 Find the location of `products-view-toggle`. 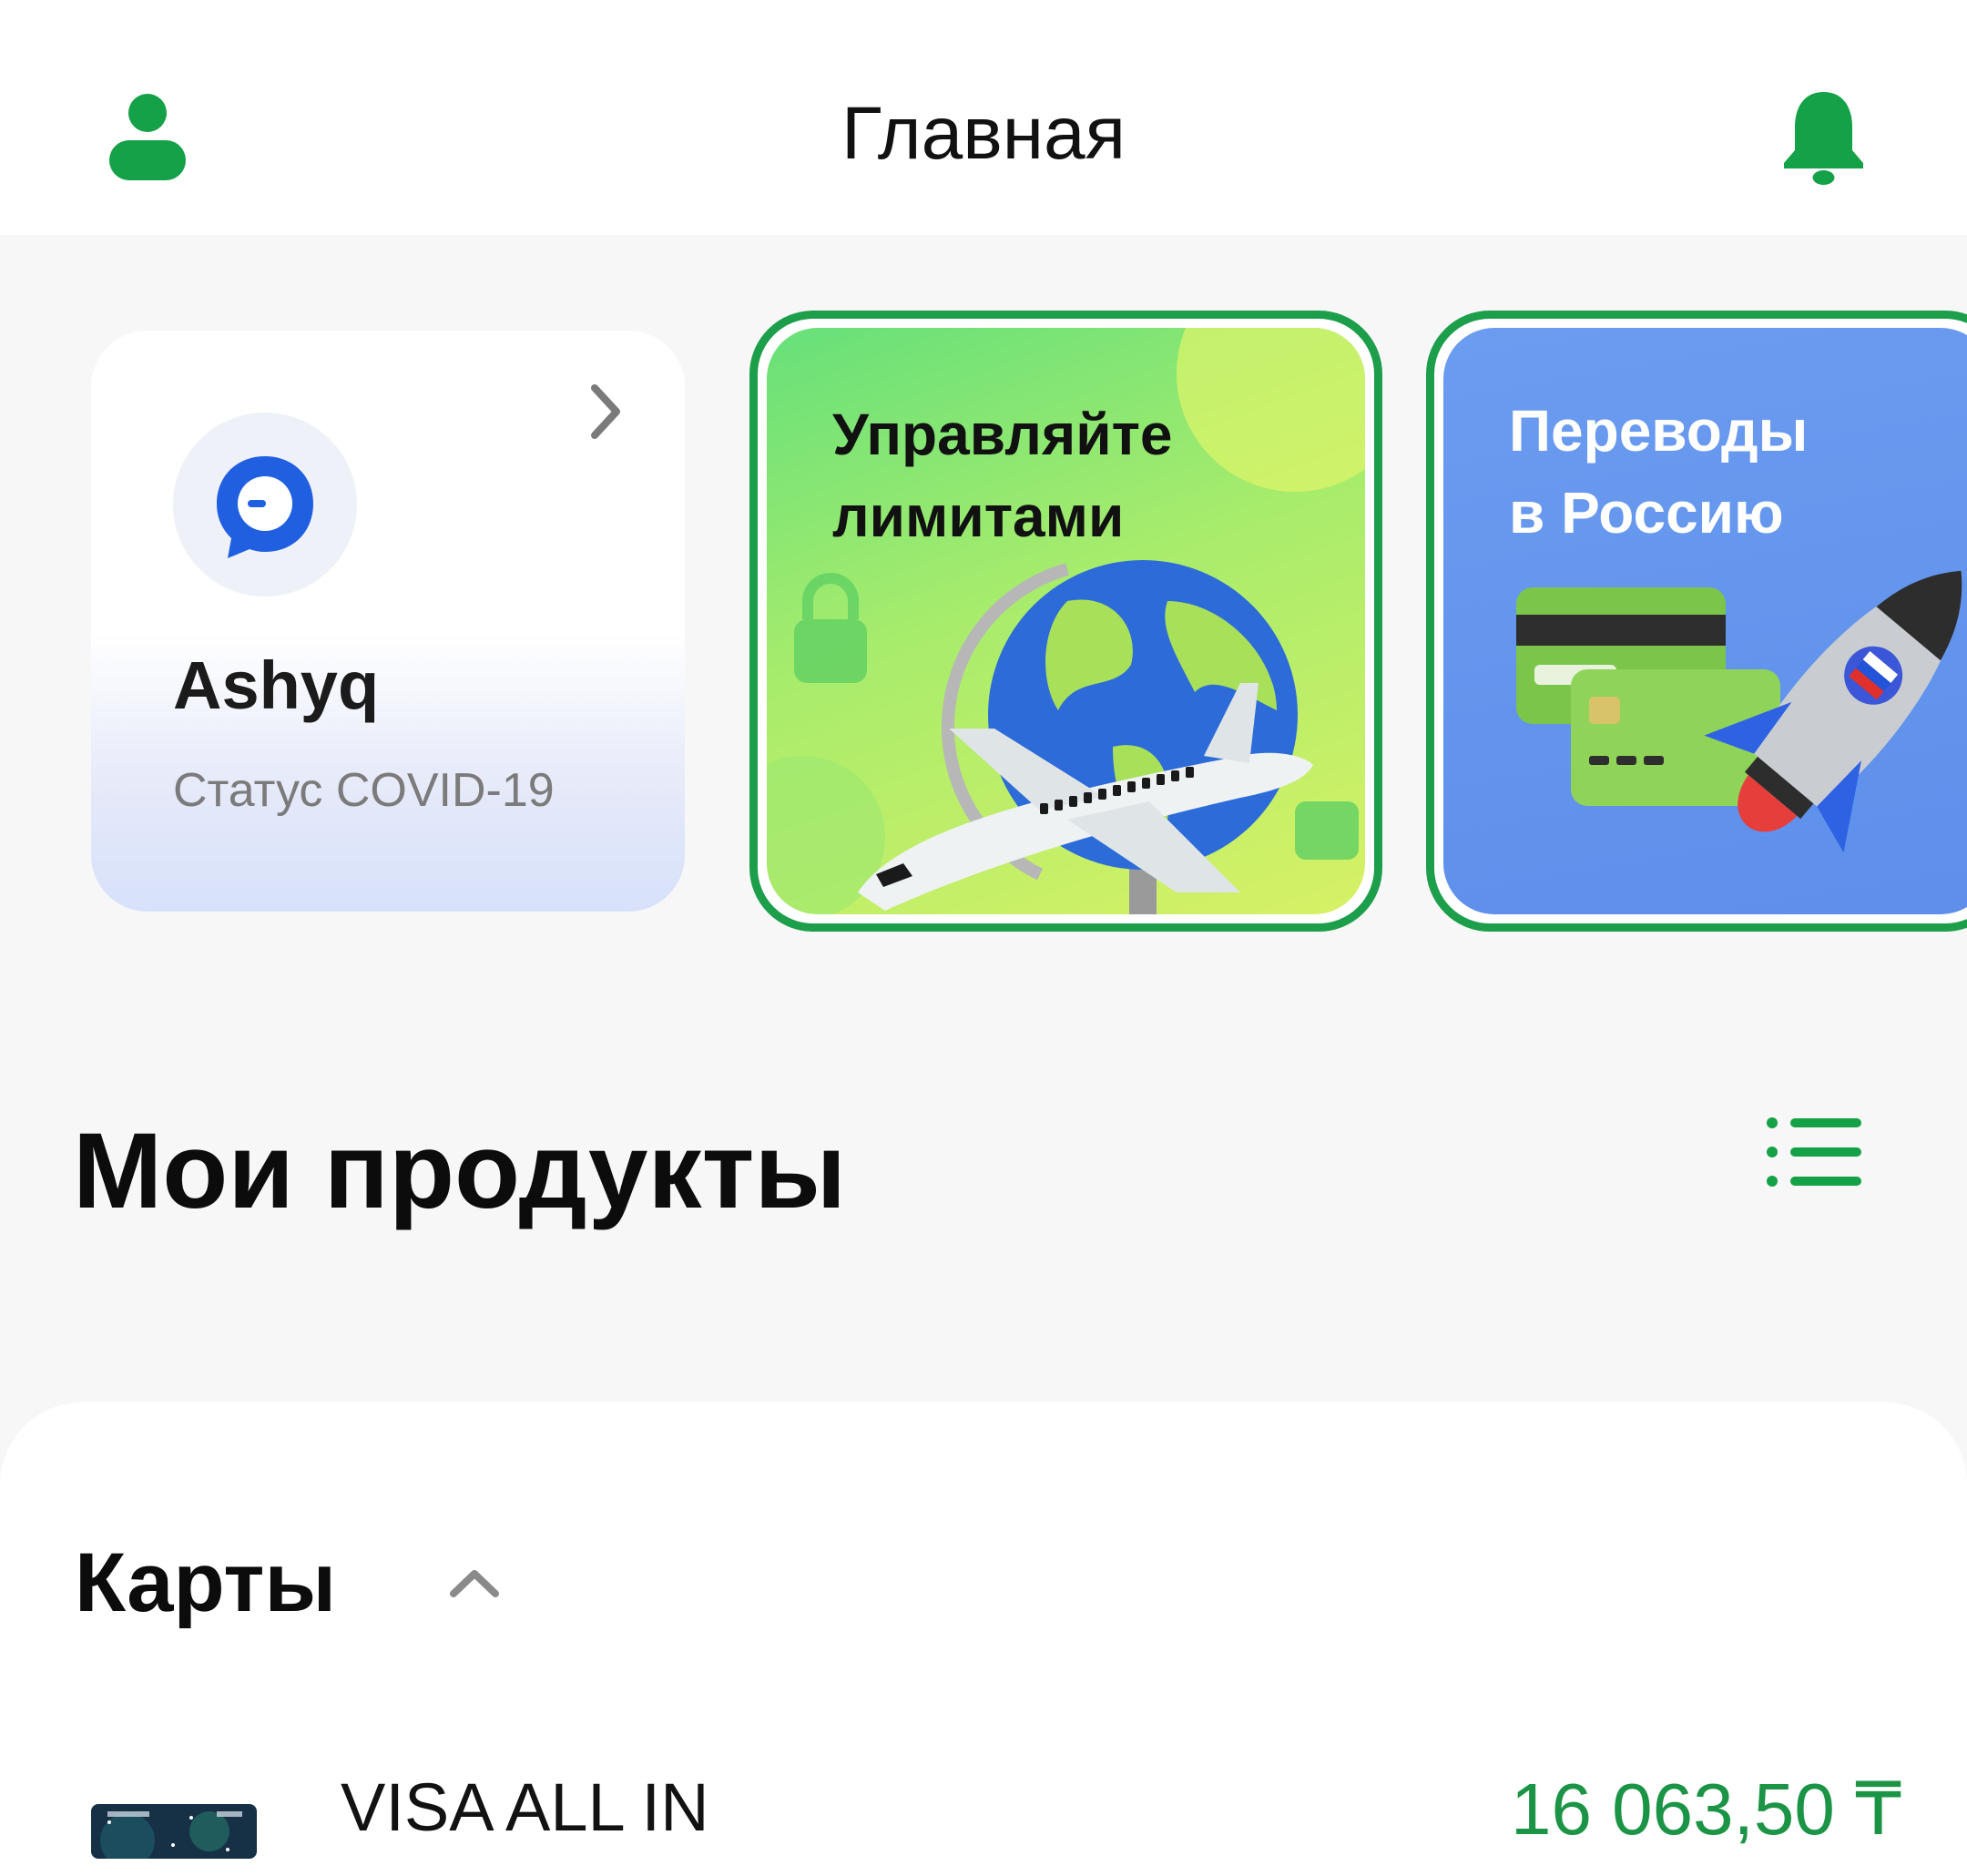

products-view-toggle is located at coordinates (1815, 1152).